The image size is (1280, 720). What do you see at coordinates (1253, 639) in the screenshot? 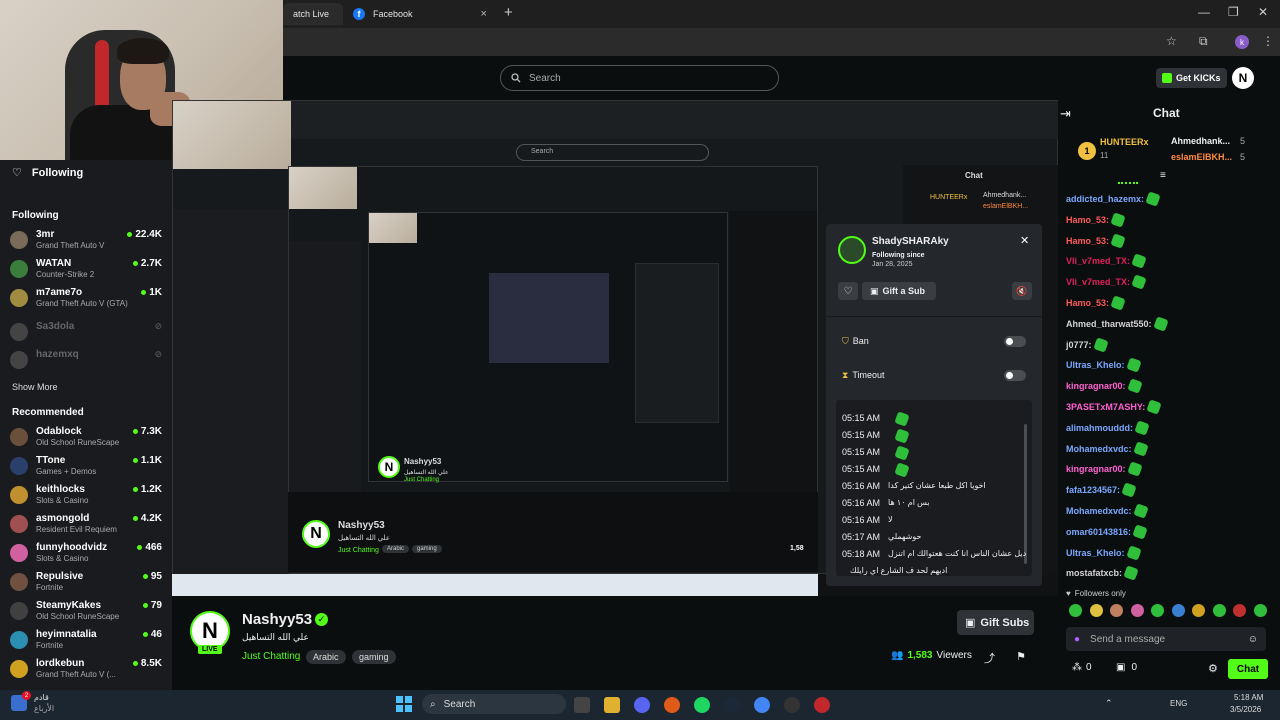
I see `emoji-icon: ☺` at bounding box center [1253, 639].